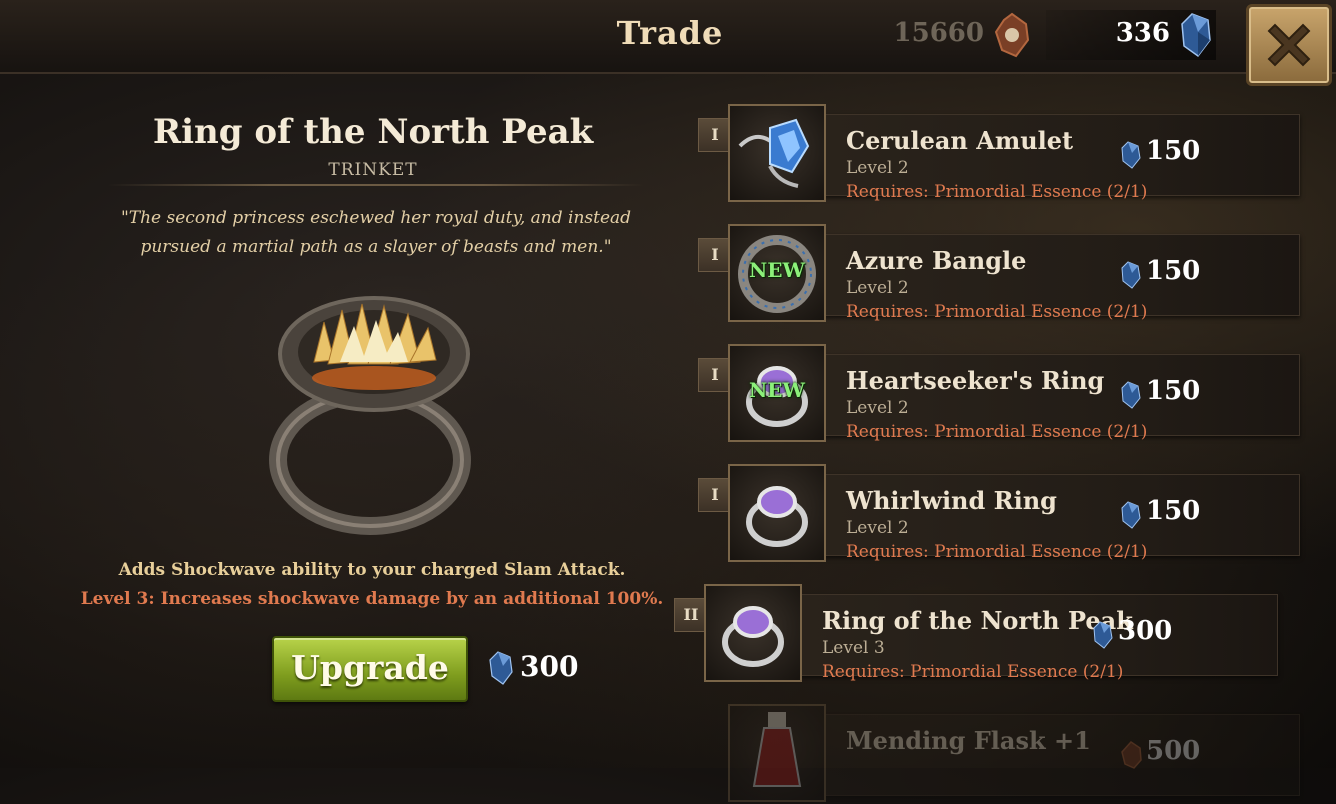  What do you see at coordinates (1173, 751) in the screenshot?
I see `item-price: 500` at bounding box center [1173, 751].